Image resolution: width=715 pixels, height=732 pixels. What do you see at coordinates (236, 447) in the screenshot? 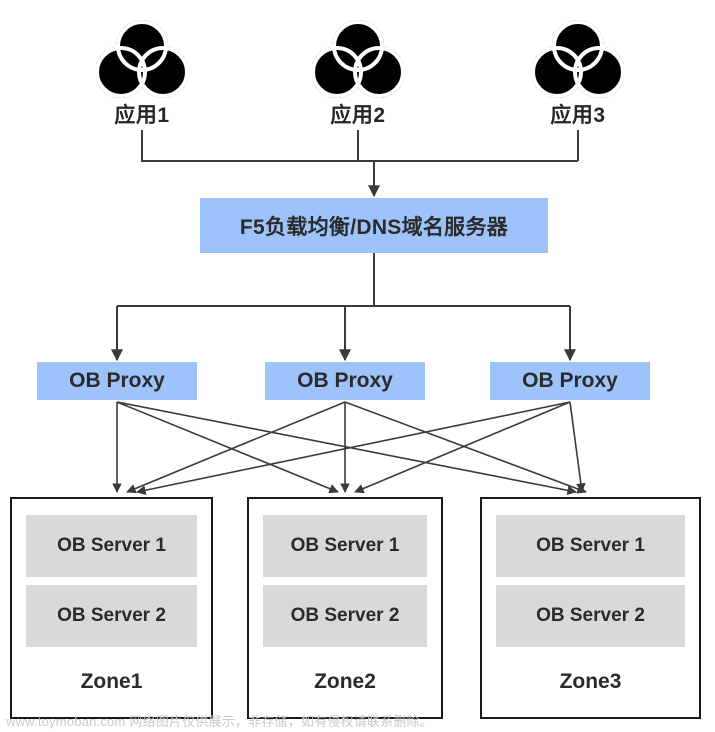
I see `proxy2-to-zone1` at bounding box center [236, 447].